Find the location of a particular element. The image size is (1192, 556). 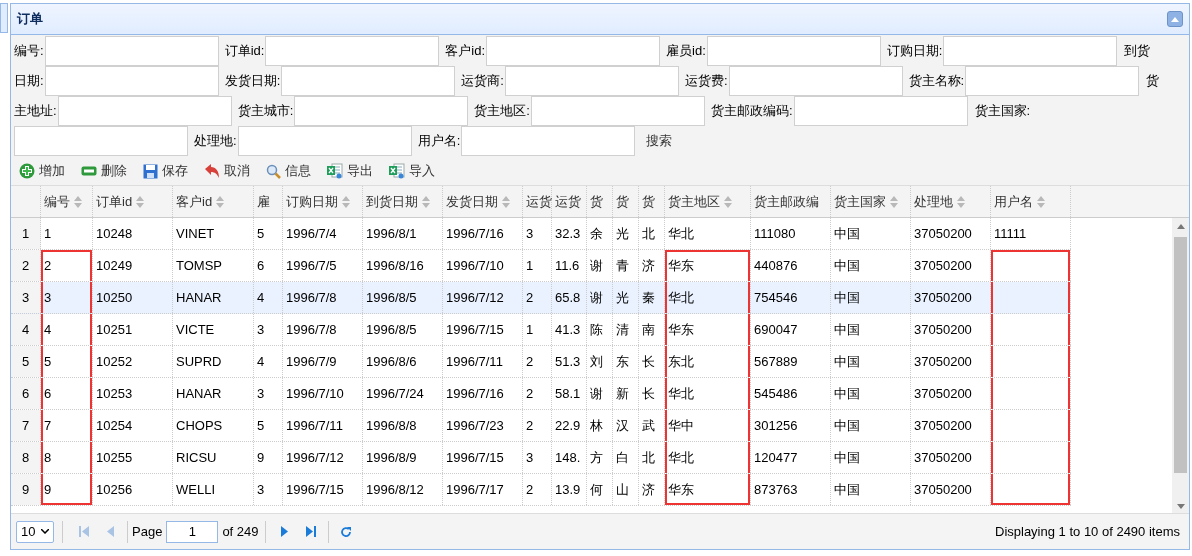

column-header: 发货日期 is located at coordinates (483, 201).